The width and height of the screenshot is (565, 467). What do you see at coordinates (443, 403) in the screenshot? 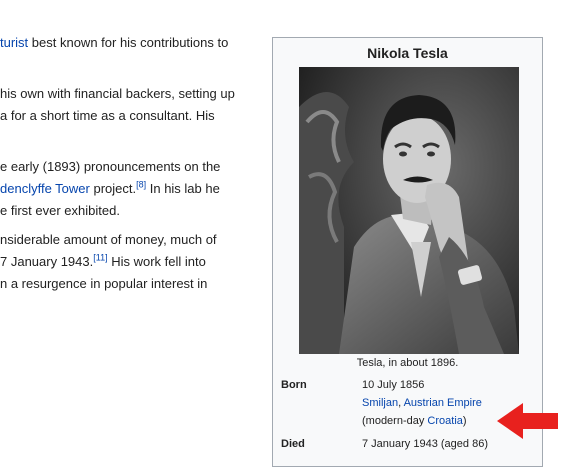
I see `austrian-empire-link: Austrian Empire` at bounding box center [443, 403].